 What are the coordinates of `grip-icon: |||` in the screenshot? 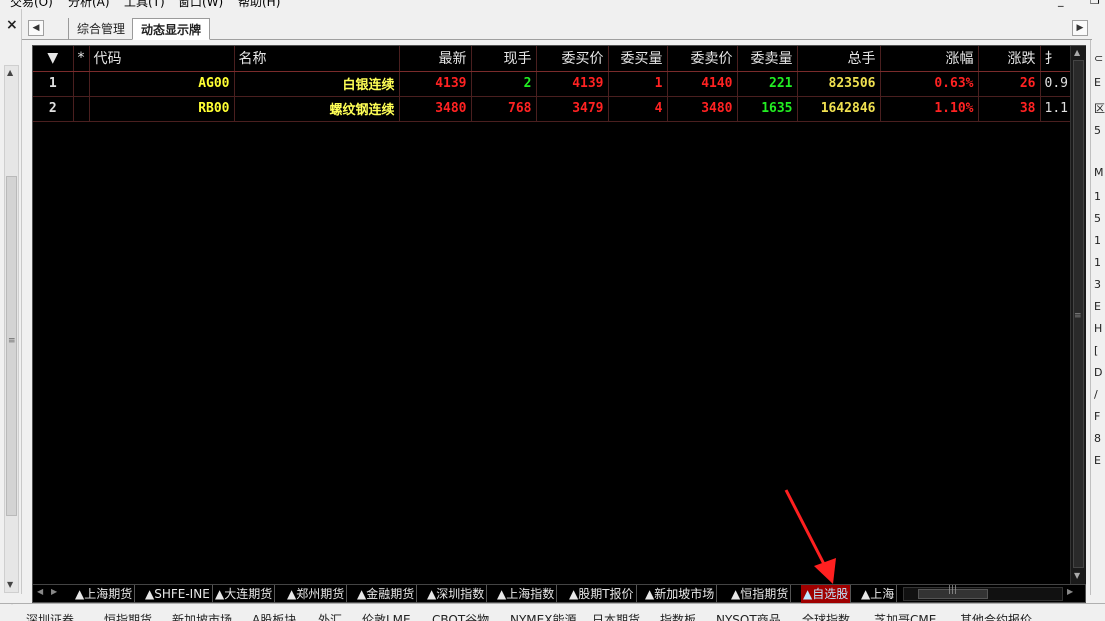 It's located at (953, 590).